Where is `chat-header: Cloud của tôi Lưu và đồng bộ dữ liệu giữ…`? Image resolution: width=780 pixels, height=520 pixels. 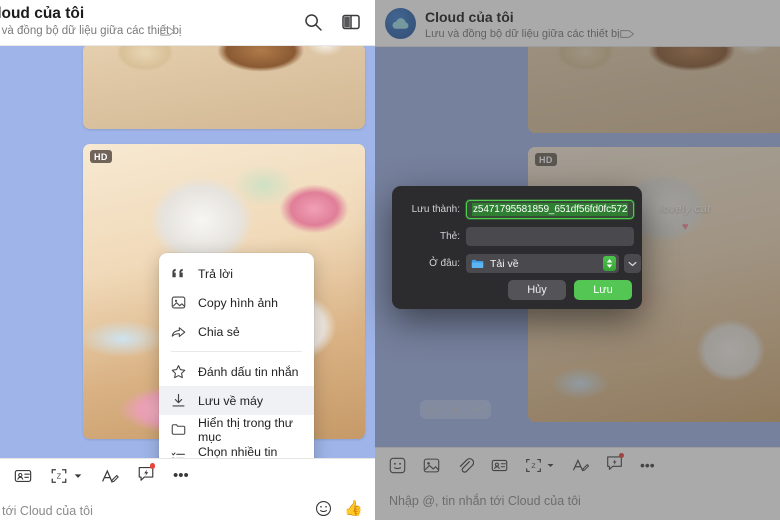
chat-header: Cloud của tôi Lưu và đồng bộ dữ liệu giữ… is located at coordinates (187, 23).